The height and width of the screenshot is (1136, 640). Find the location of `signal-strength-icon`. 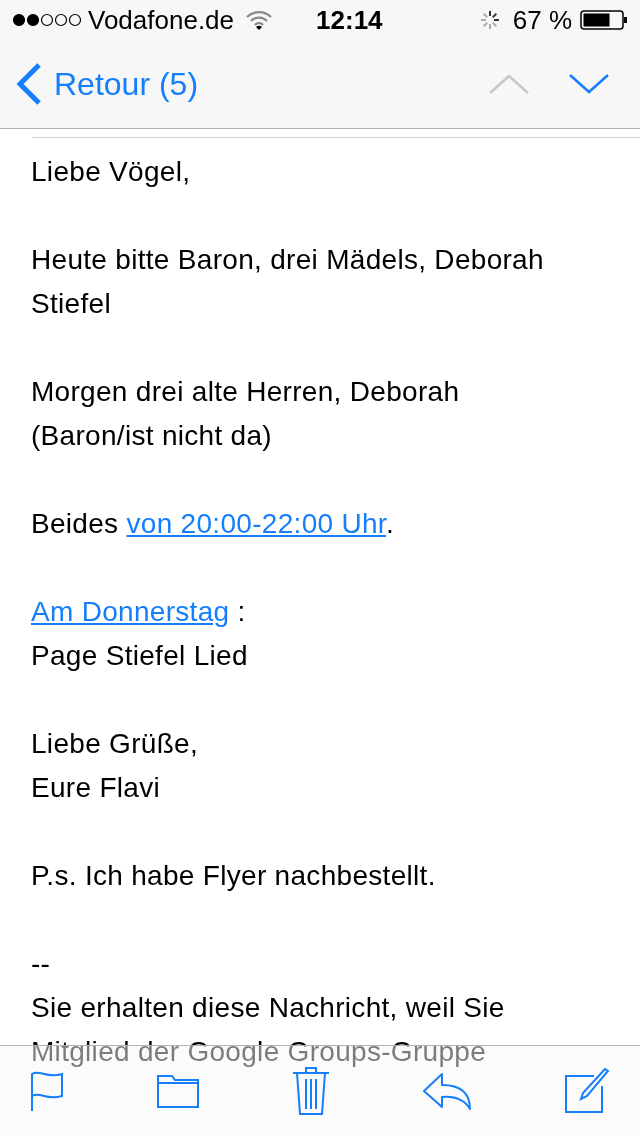

signal-strength-icon is located at coordinates (47, 20).